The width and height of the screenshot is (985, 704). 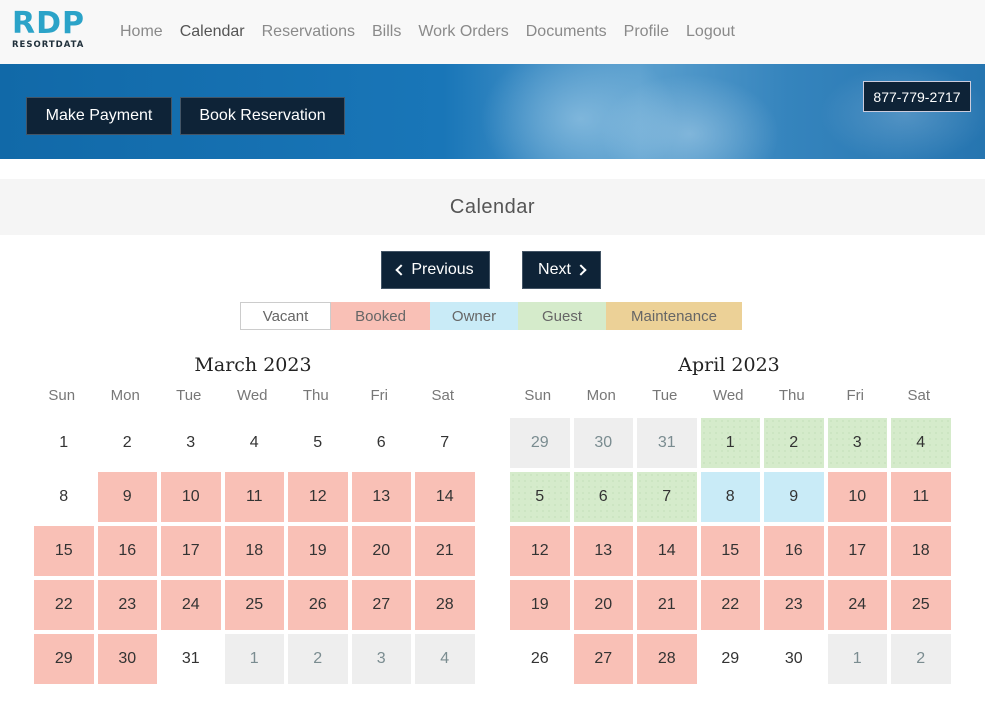 What do you see at coordinates (562, 316) in the screenshot?
I see `legend-guest: Guest` at bounding box center [562, 316].